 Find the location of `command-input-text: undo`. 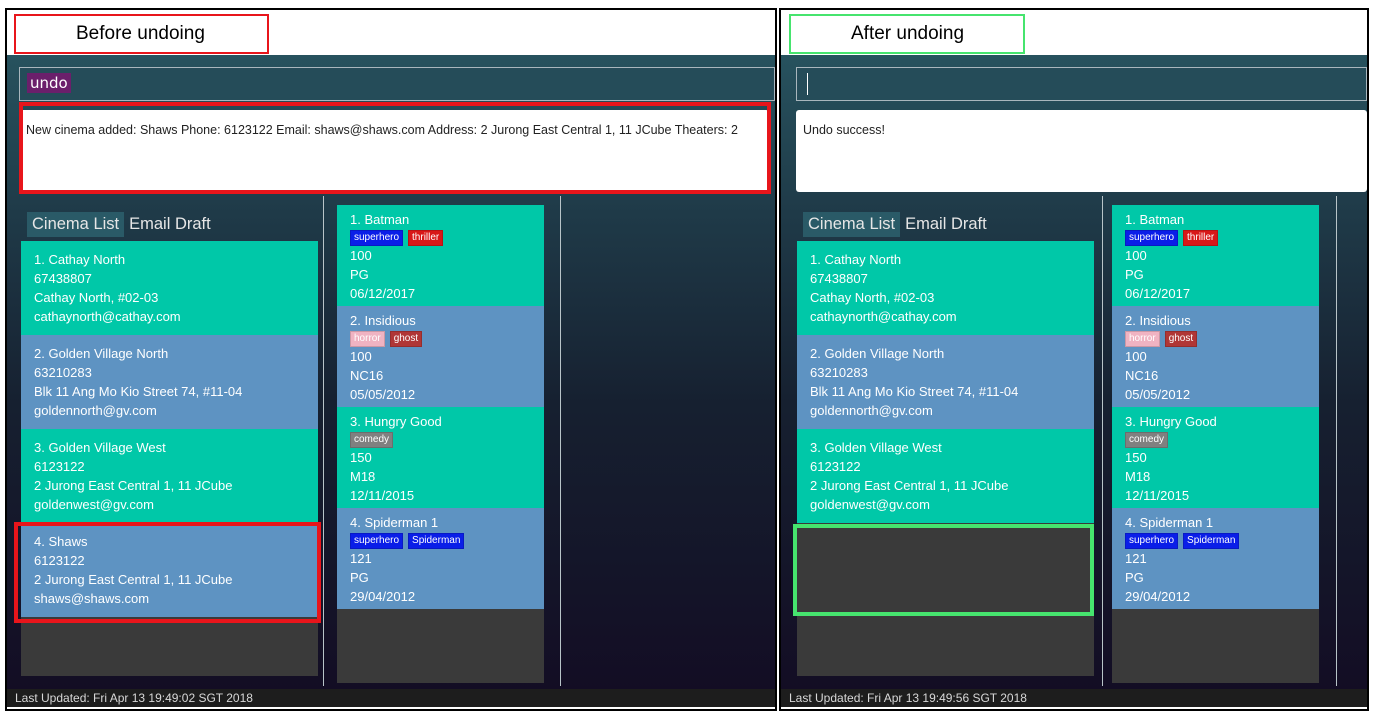

command-input-text: undo is located at coordinates (49, 83).